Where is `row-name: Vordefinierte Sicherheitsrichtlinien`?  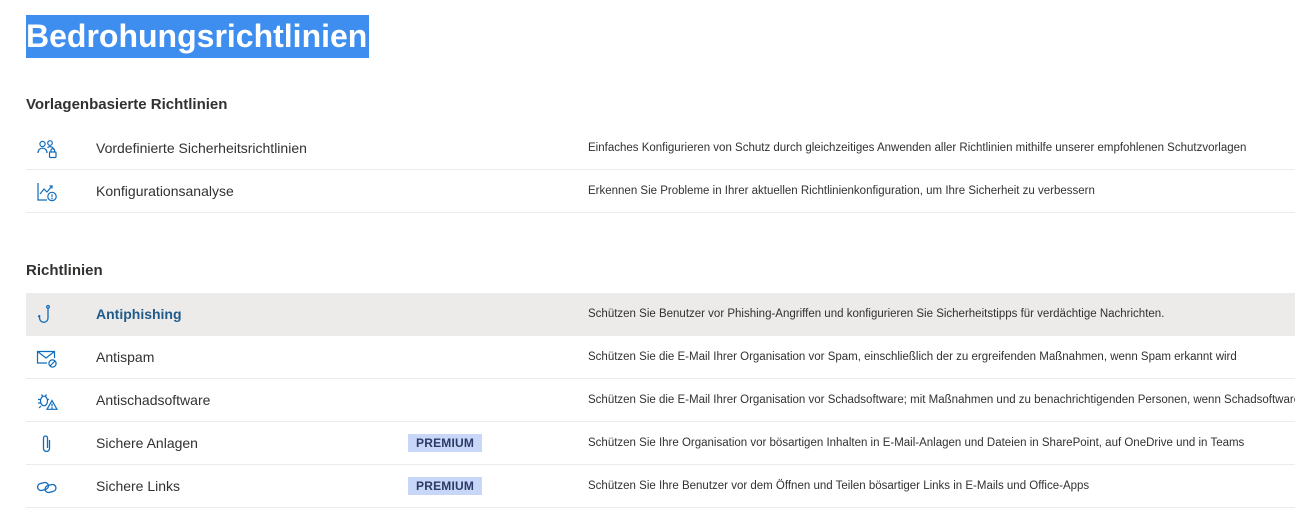 row-name: Vordefinierte Sicherheitsrichtlinien is located at coordinates (201, 148).